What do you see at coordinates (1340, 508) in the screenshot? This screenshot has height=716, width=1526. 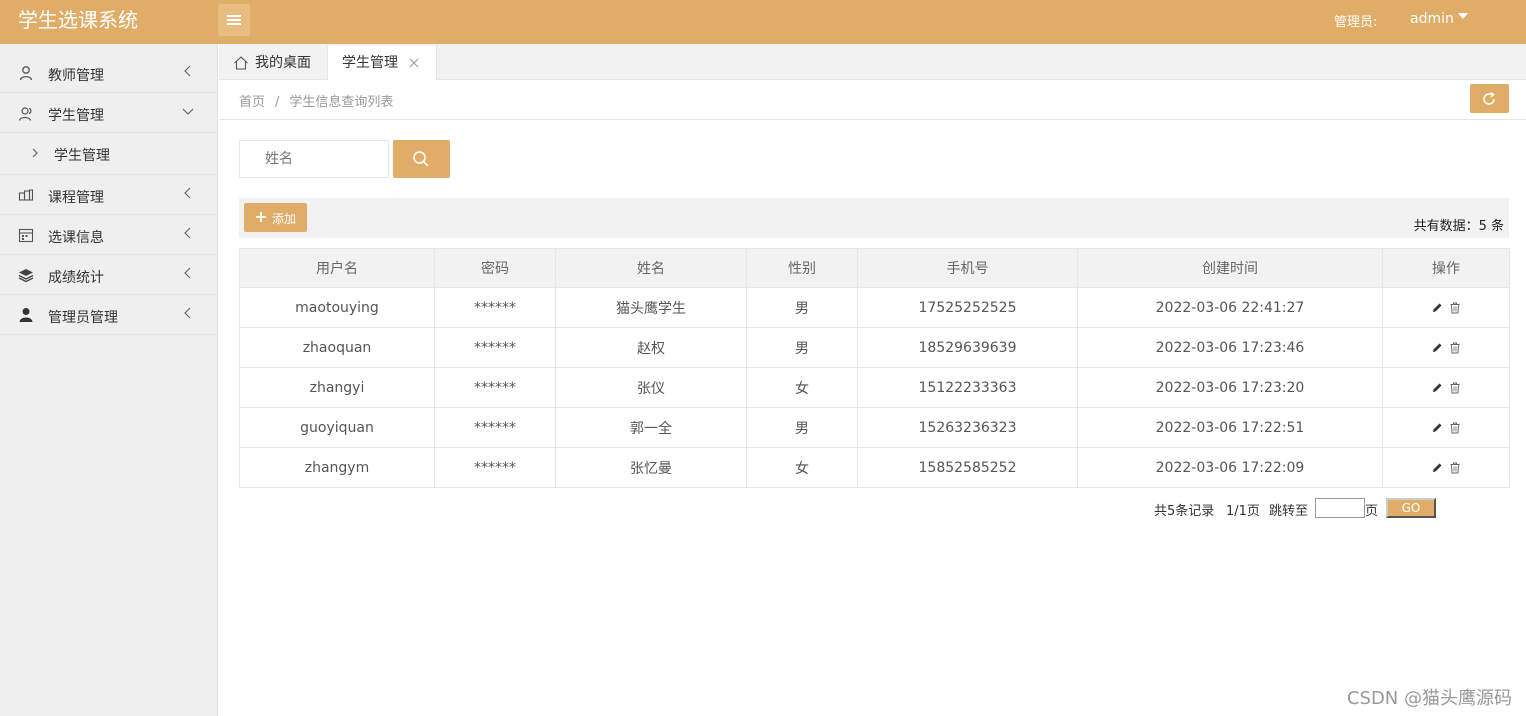 I see `page-jump-input` at bounding box center [1340, 508].